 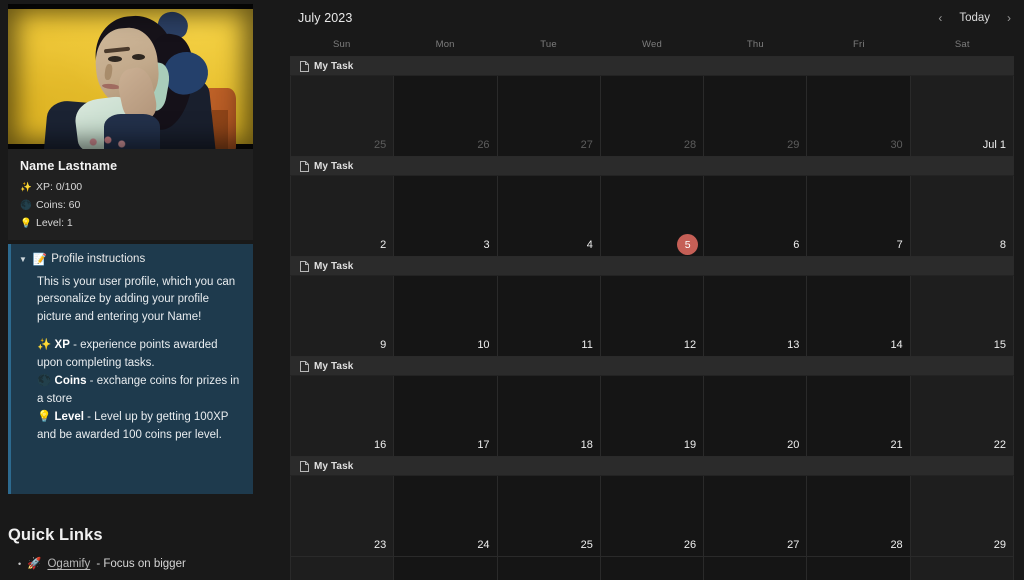 What do you see at coordinates (383, 345) in the screenshot?
I see `day-number: 9` at bounding box center [383, 345].